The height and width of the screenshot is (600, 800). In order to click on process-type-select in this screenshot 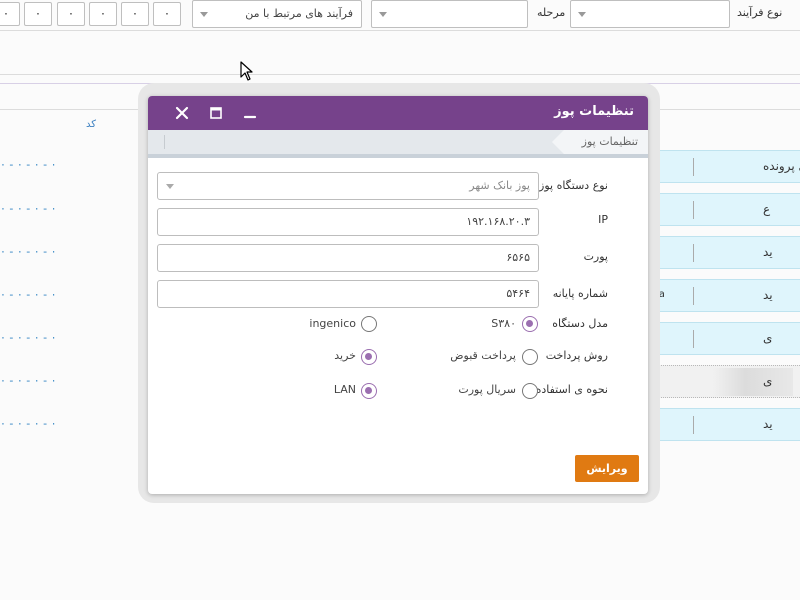, I will do `click(650, 14)`.